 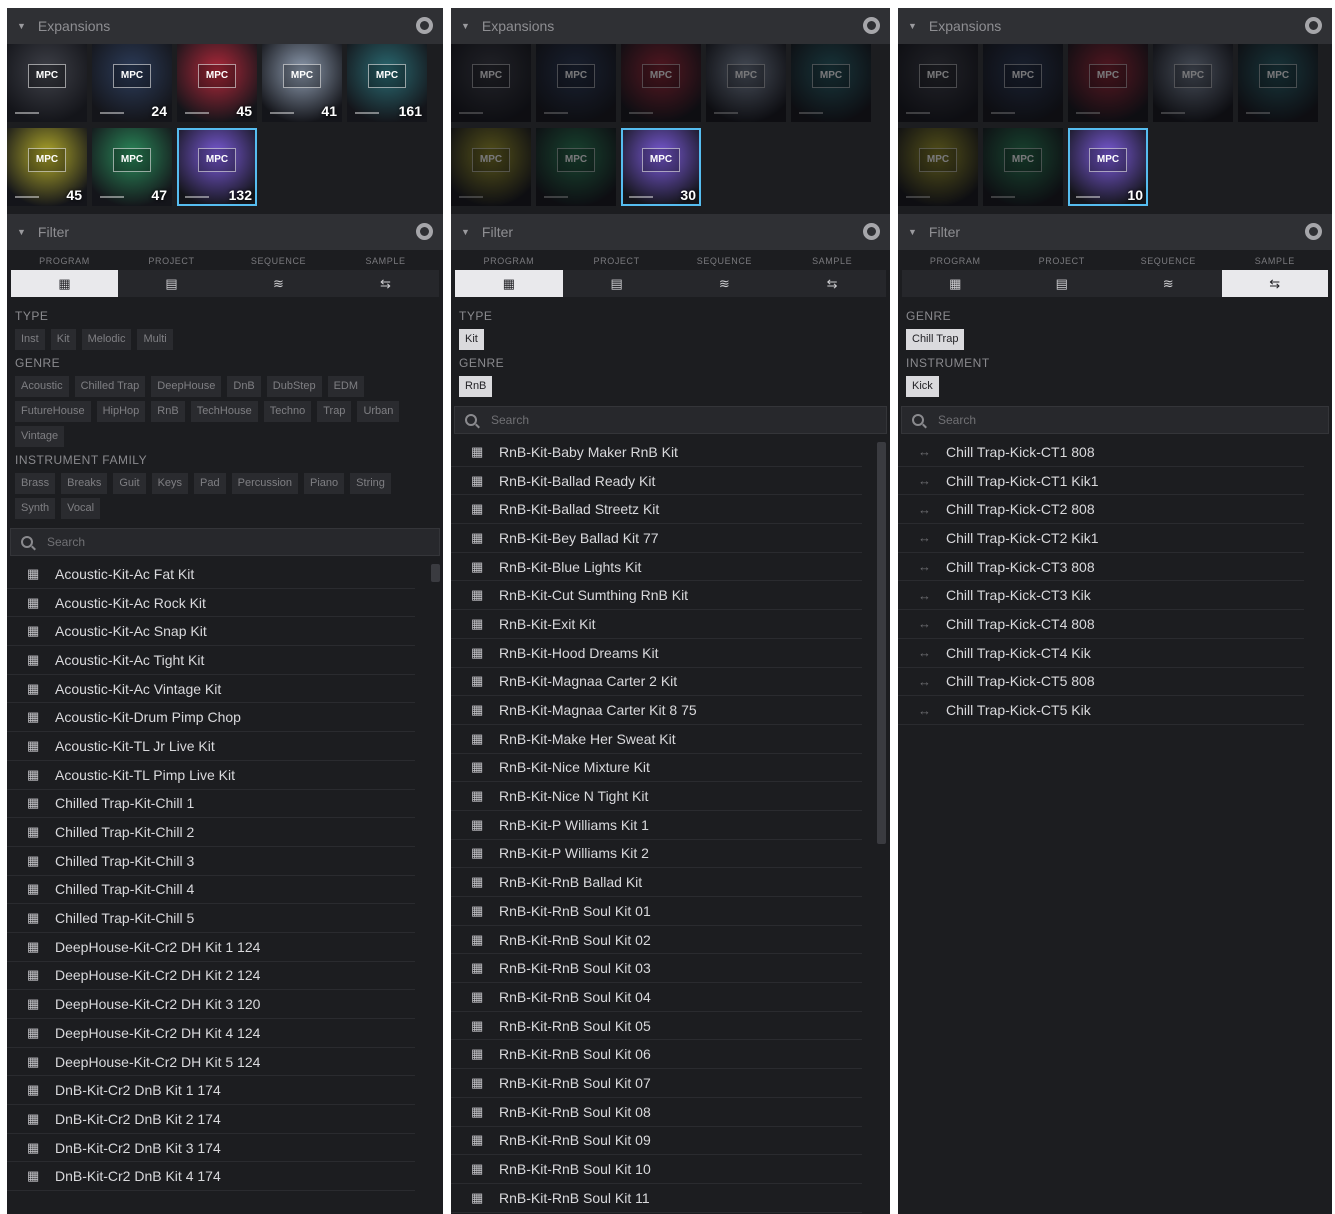 I want to click on list-item: ▦ Chilled Trap-Kit-Chill 2, so click(x=211, y=832).